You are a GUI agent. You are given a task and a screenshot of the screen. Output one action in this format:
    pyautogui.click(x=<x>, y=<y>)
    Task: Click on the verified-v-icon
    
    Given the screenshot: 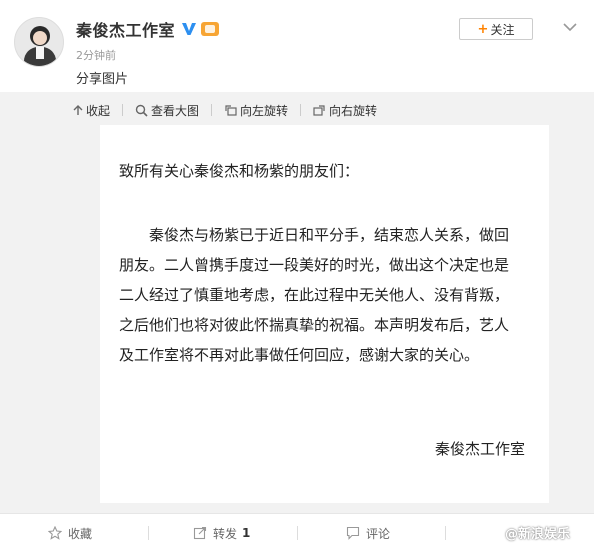 What is the action you would take?
    pyautogui.click(x=189, y=29)
    